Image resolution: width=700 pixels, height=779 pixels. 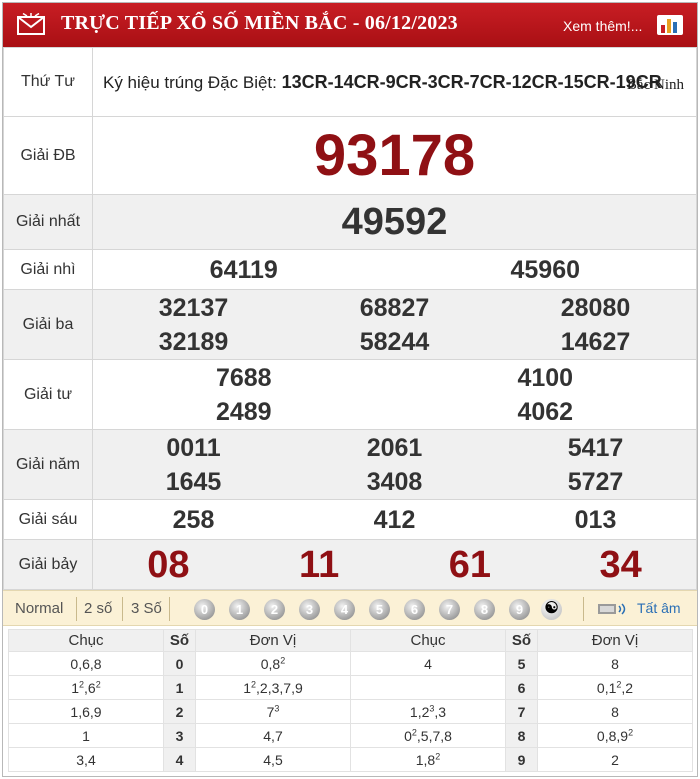 I want to click on prize-row-tu: Giải tư 7688 4100 2489 4062, so click(x=350, y=394).